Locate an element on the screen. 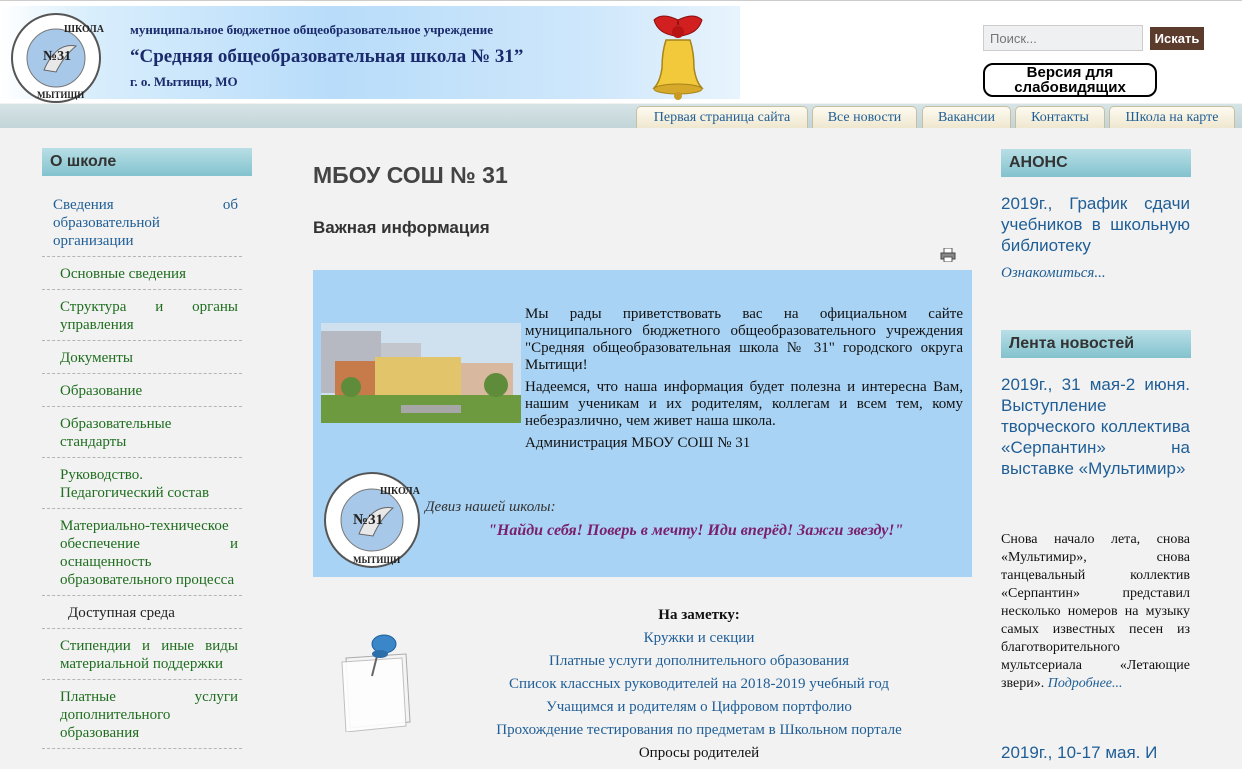 The width and height of the screenshot is (1242, 769). sidebar-item-staff: Руководство. Педагогический состав is located at coordinates (142, 483).